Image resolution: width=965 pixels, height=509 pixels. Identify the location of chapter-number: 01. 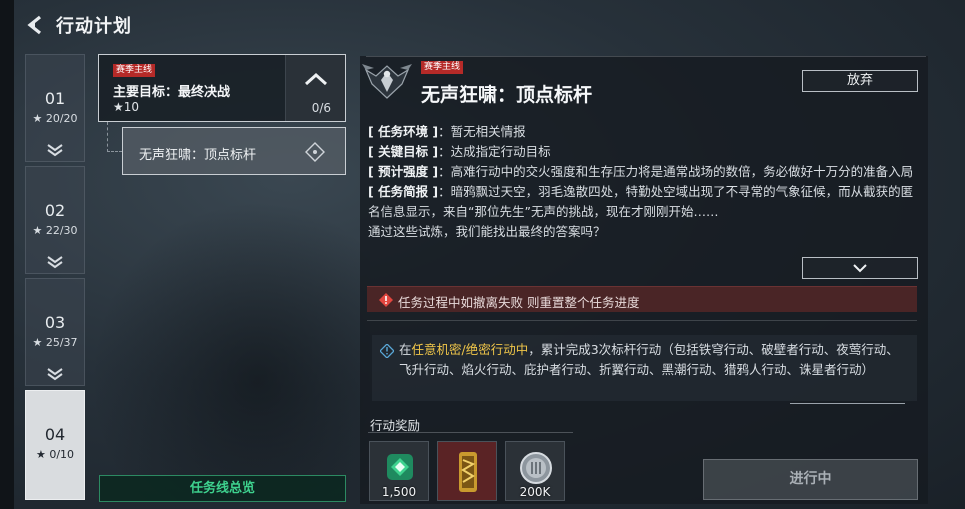
(55, 98).